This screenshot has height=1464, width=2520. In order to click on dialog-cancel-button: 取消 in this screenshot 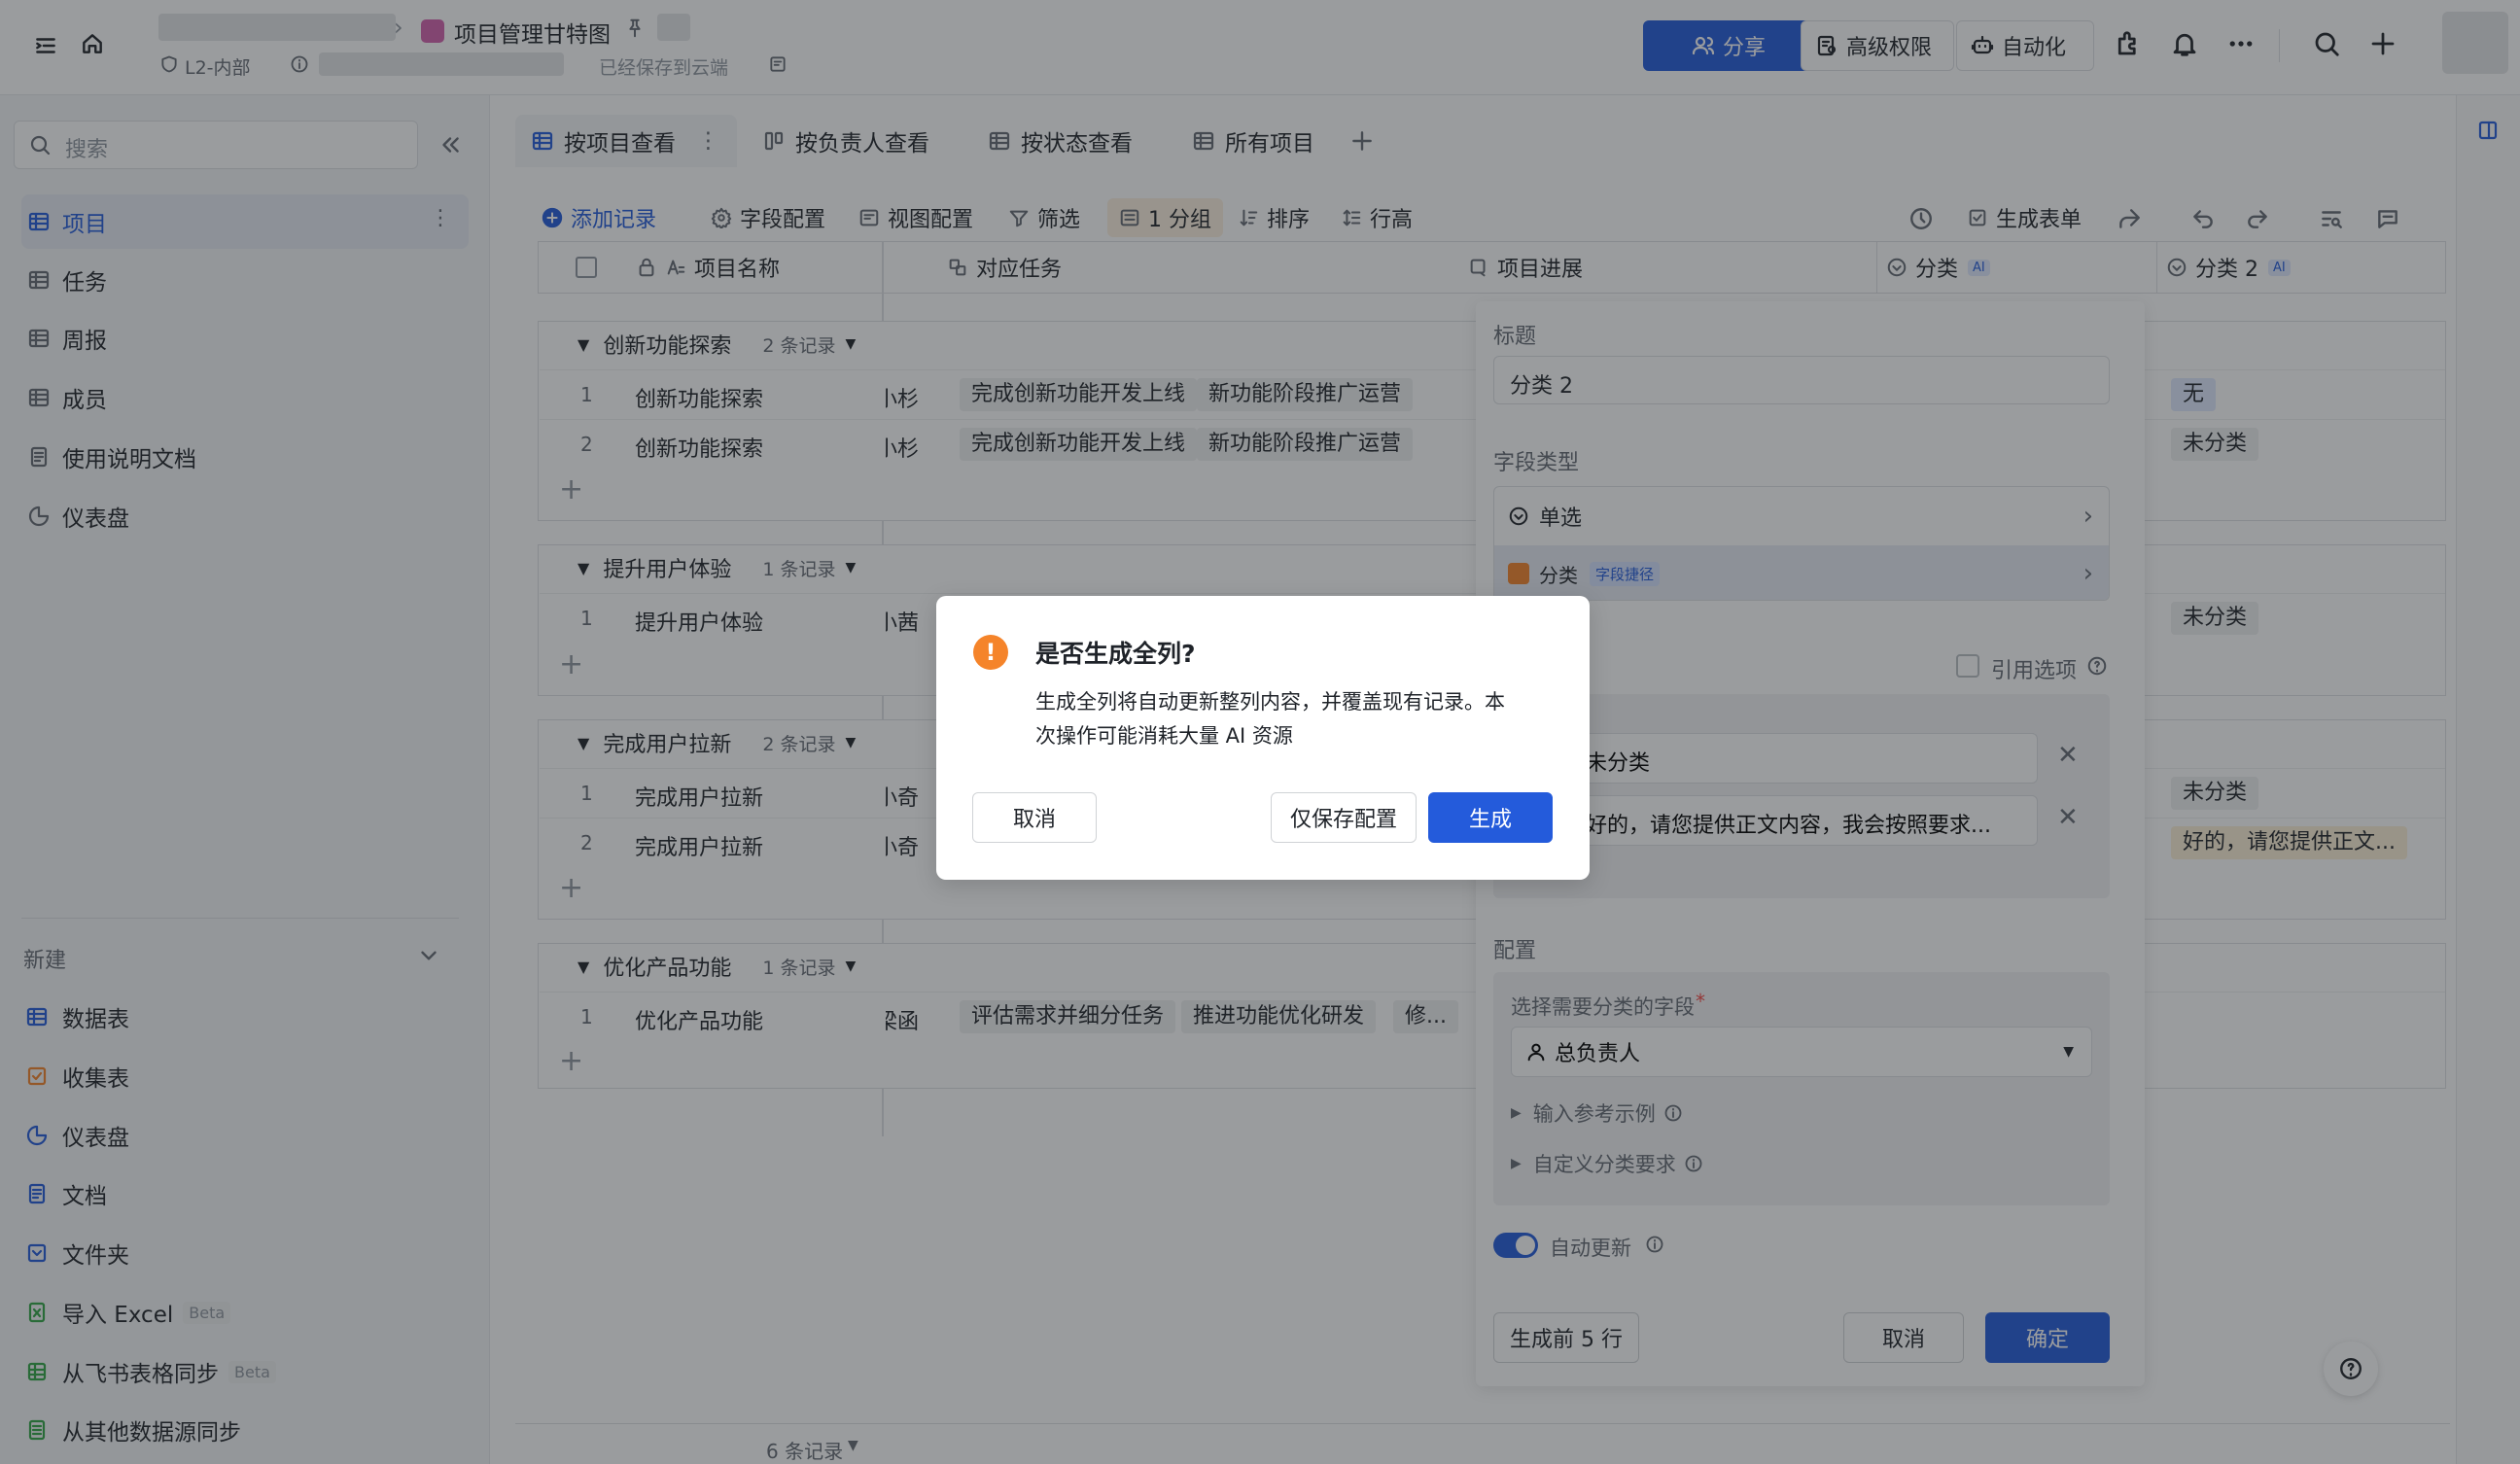, I will do `click(1034, 818)`.